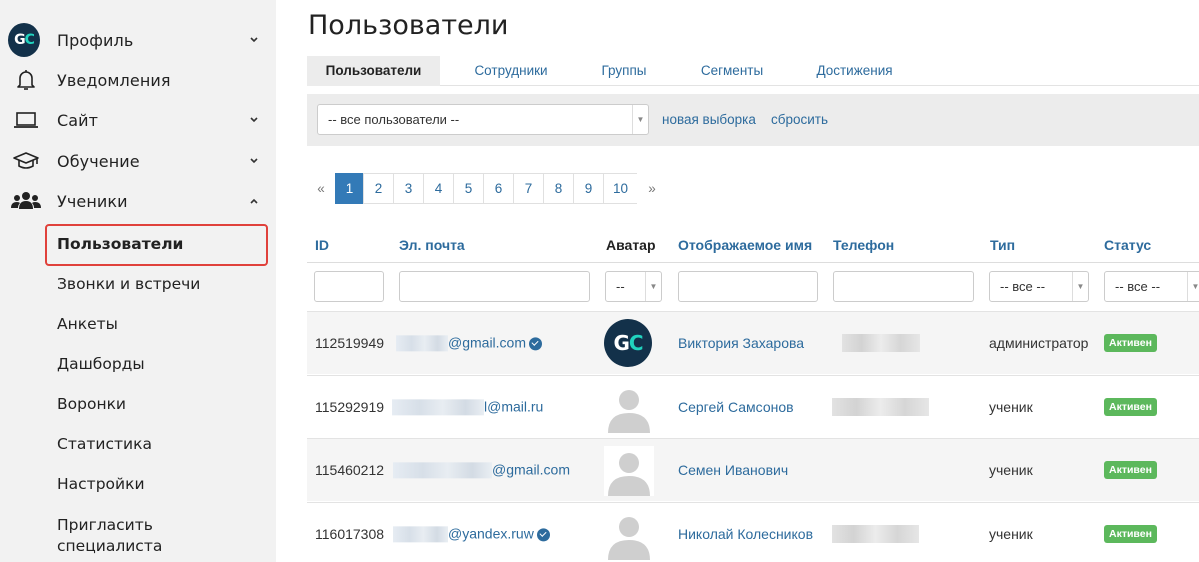 This screenshot has width=1199, height=562. Describe the element at coordinates (624, 71) in the screenshot. I see `tab-groups: Группы` at that location.